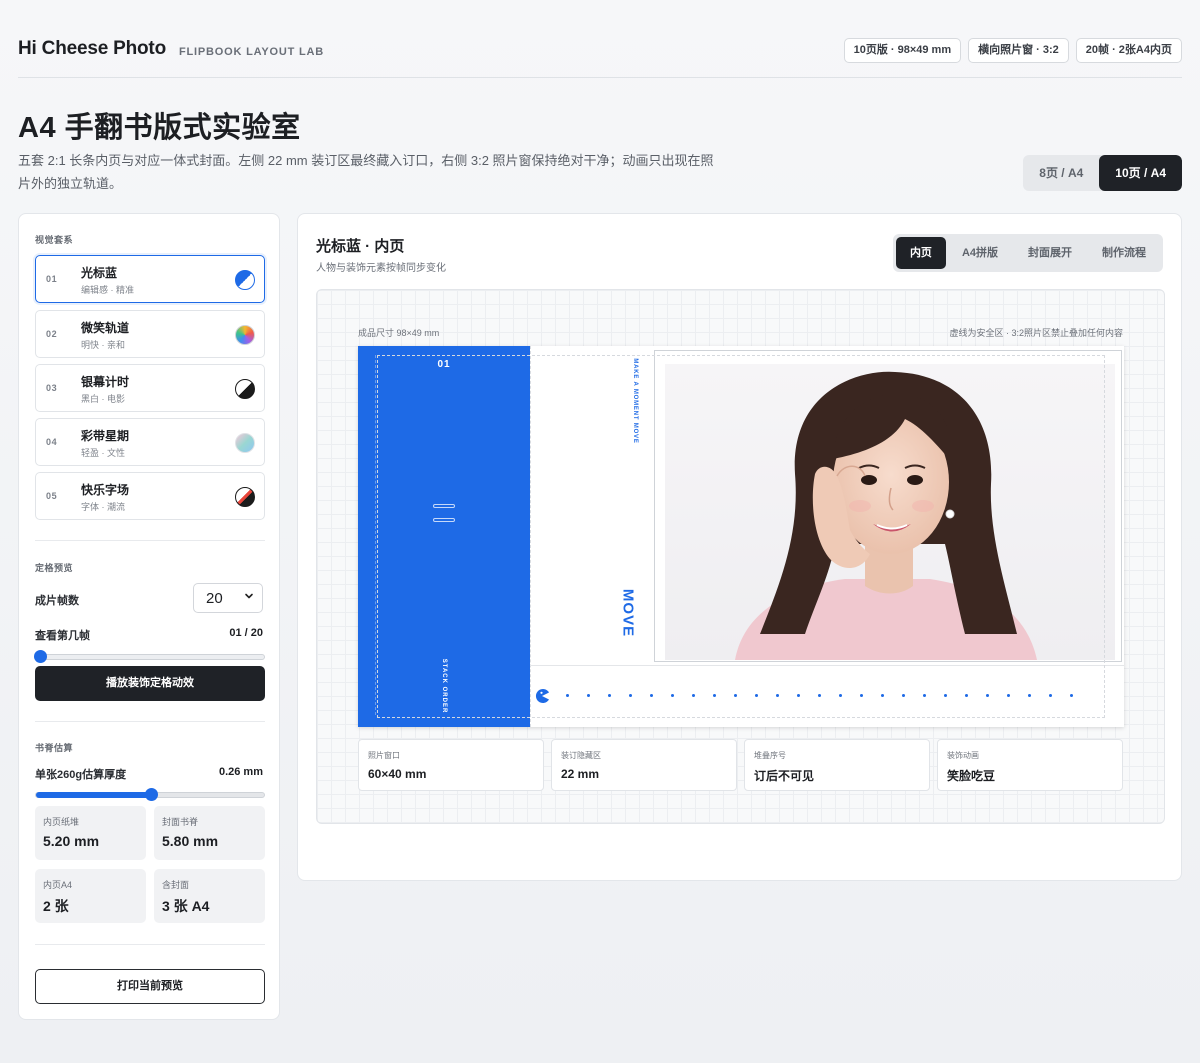  What do you see at coordinates (920, 253) in the screenshot?
I see `tab-inner-page: 内页` at bounding box center [920, 253].